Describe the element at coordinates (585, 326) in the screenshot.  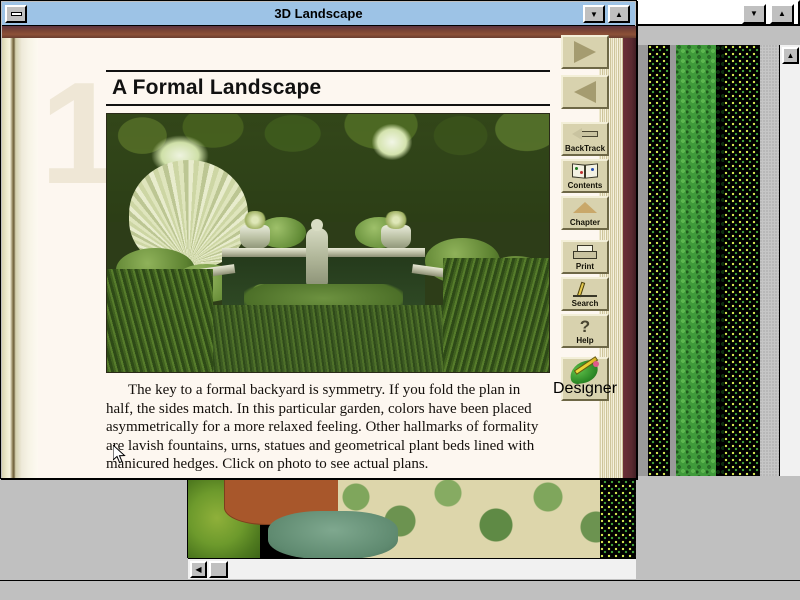
I see `question-mark-icon: ?` at that location.